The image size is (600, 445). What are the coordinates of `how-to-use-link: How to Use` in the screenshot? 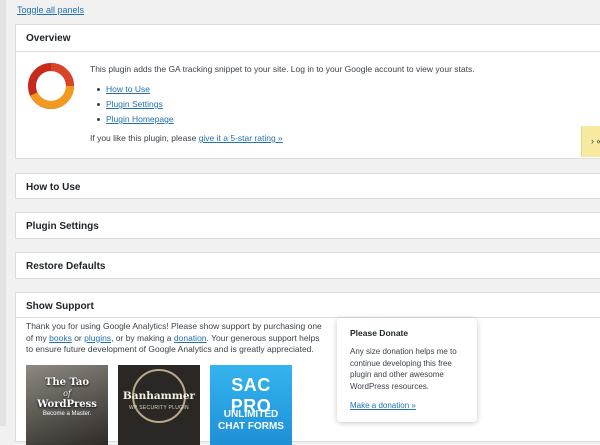 It's located at (128, 89).